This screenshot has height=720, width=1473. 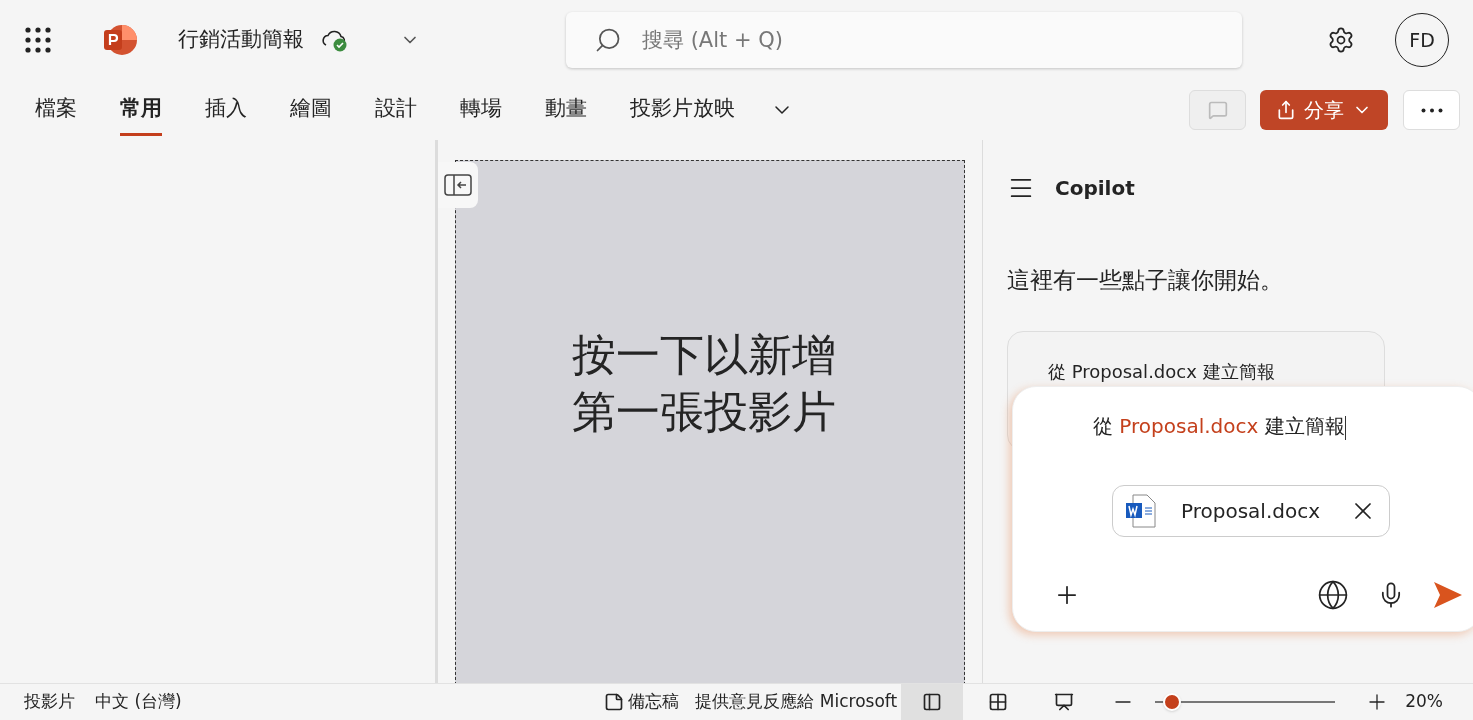 What do you see at coordinates (1145, 280) in the screenshot?
I see `copilot-intro: 這裡有一些點子讓你開始。` at bounding box center [1145, 280].